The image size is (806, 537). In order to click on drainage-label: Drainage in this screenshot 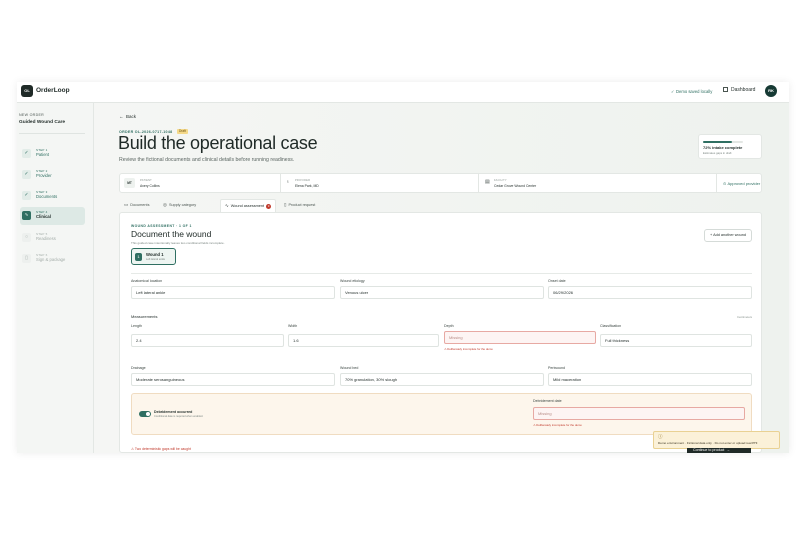, I will do `click(138, 368)`.